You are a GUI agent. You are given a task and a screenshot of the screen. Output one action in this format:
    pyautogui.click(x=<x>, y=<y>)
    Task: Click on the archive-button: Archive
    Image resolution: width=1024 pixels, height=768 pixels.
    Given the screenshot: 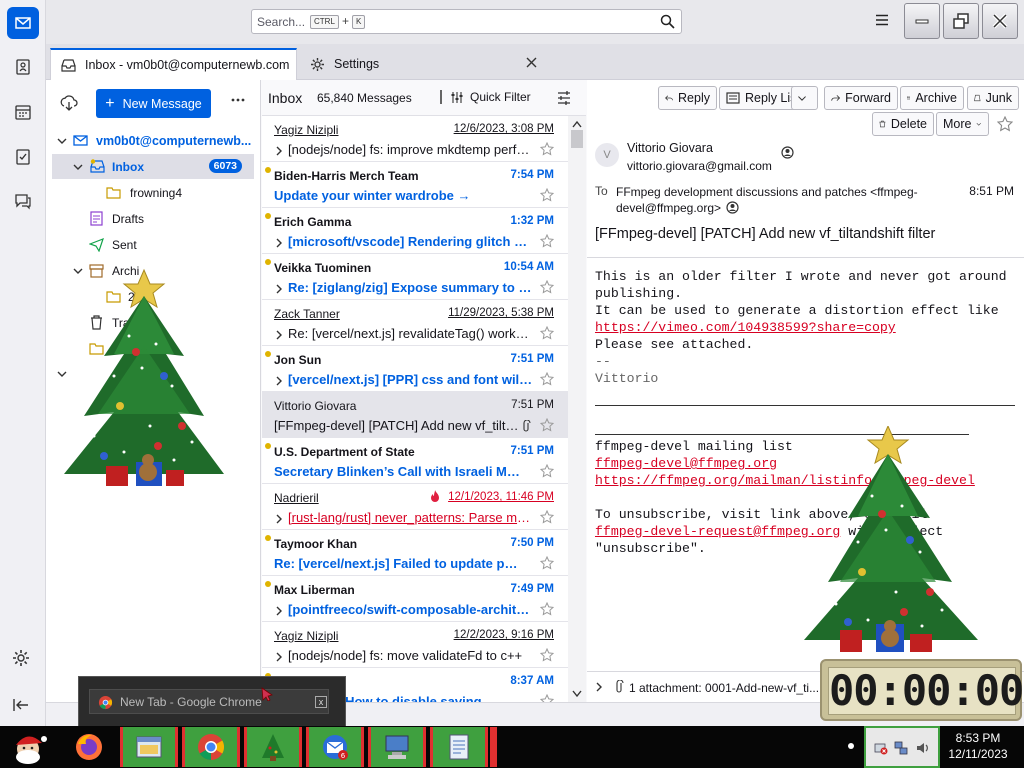 What is the action you would take?
    pyautogui.click(x=932, y=98)
    